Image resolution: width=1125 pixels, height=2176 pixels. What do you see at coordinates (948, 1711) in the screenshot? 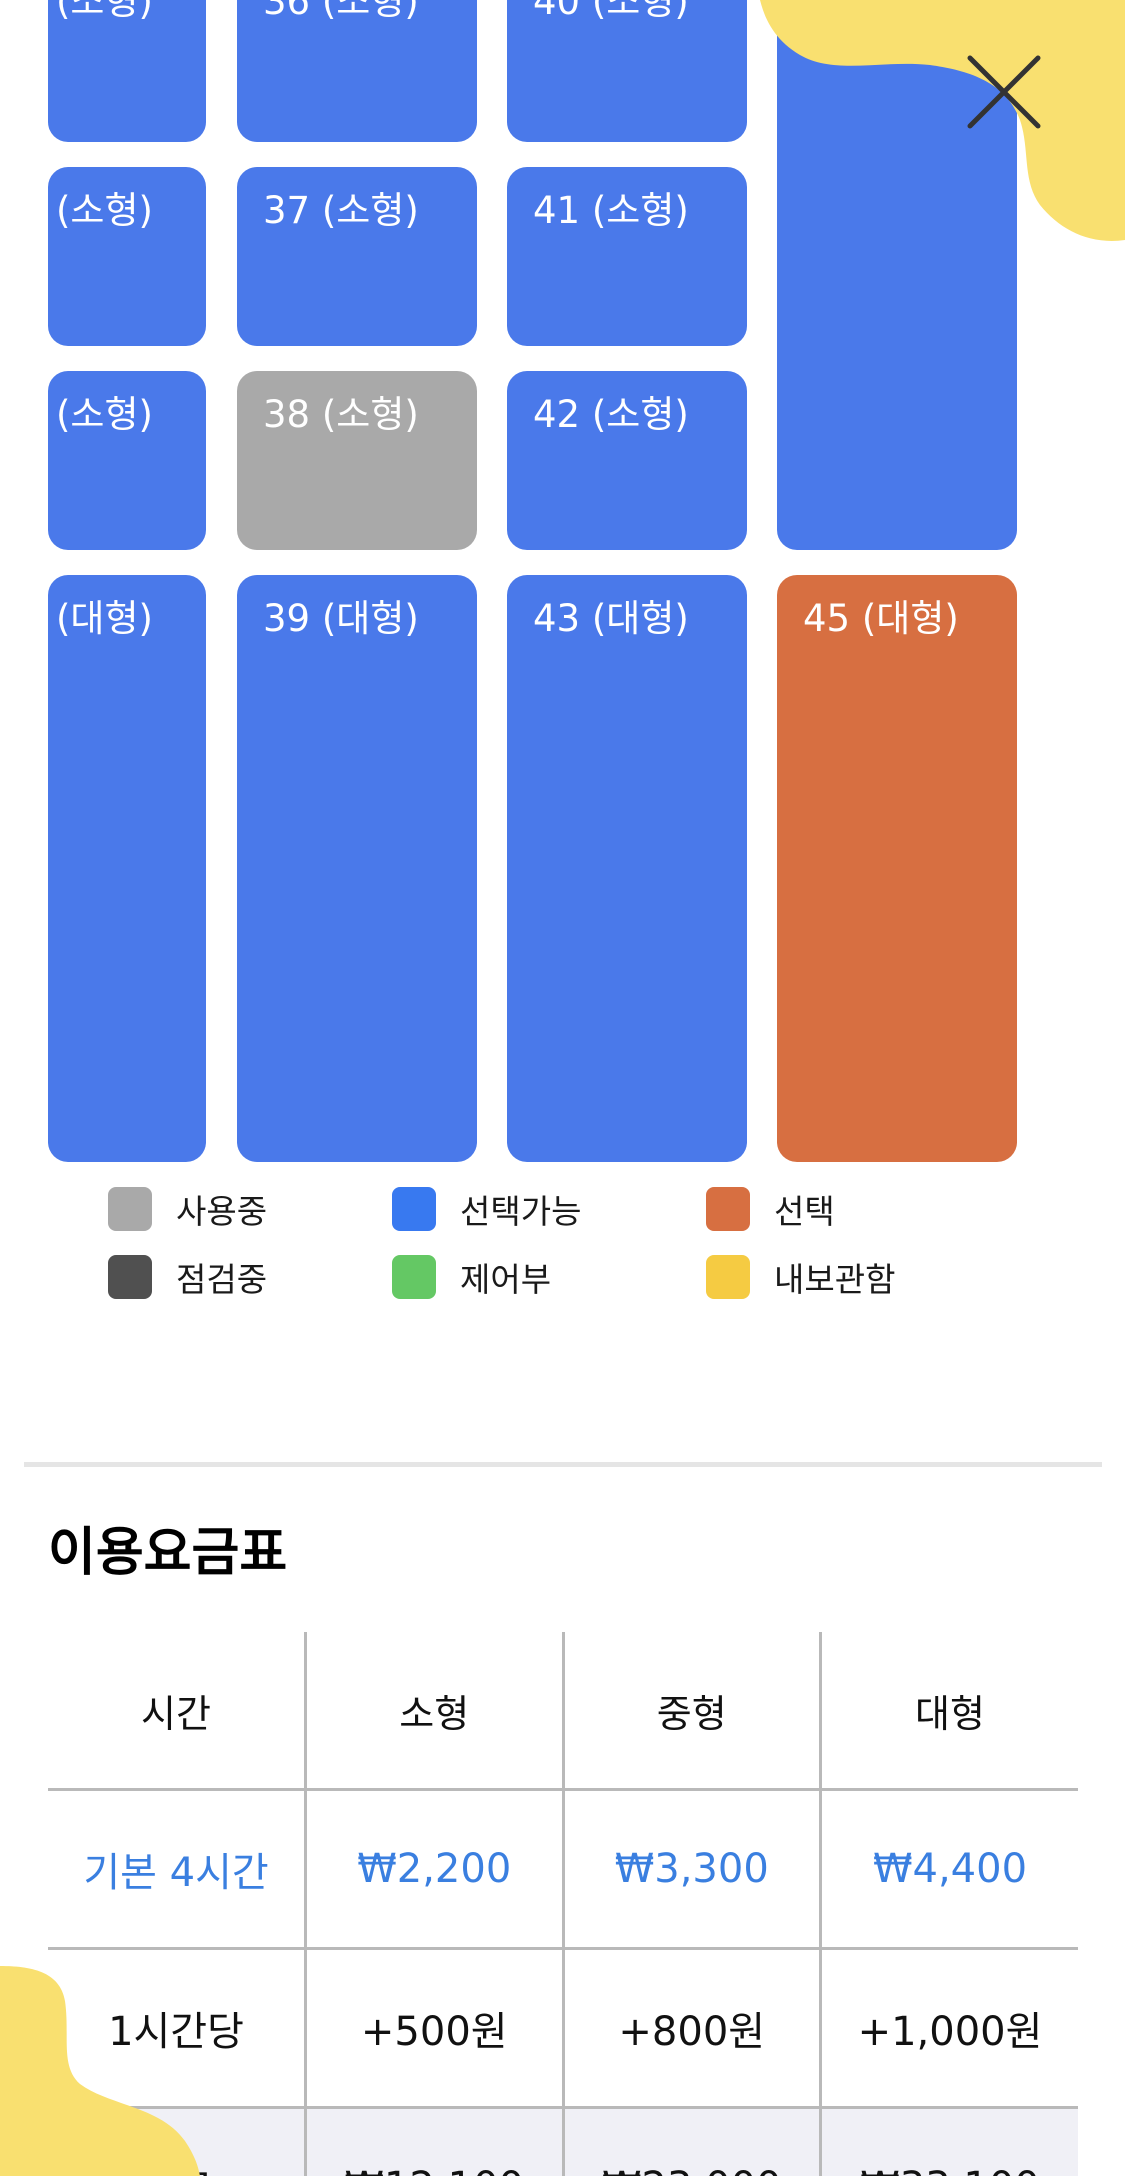
I see `fee-header-large: 대형` at bounding box center [948, 1711].